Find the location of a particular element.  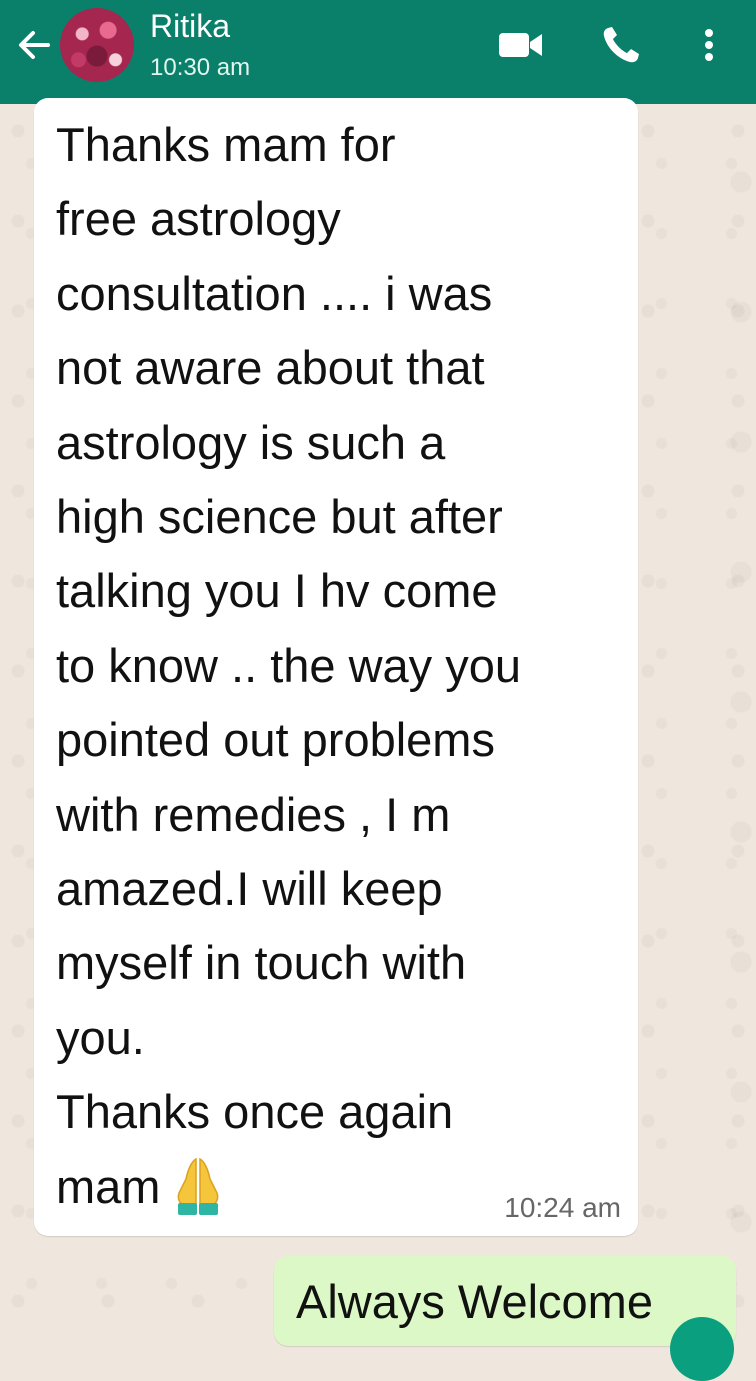

scroll-down-button is located at coordinates (702, 1349).